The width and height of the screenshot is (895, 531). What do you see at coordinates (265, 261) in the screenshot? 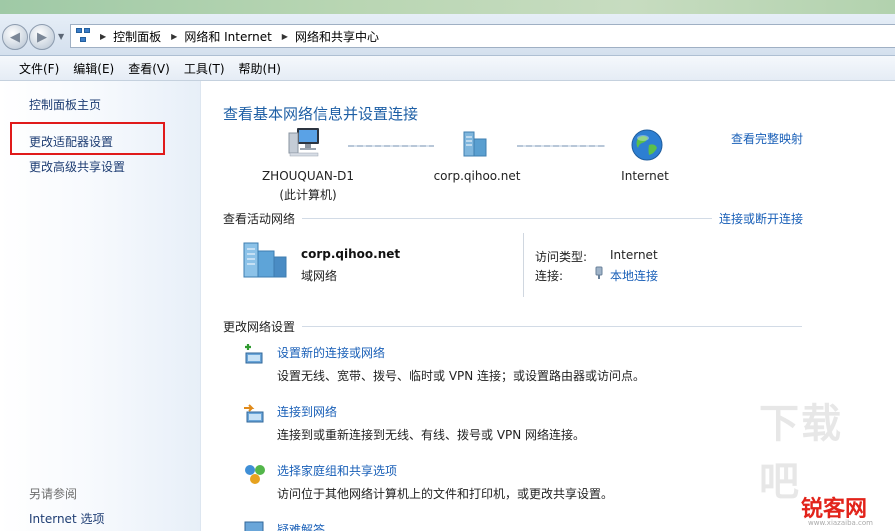
I see `domain-network-icon` at bounding box center [265, 261].